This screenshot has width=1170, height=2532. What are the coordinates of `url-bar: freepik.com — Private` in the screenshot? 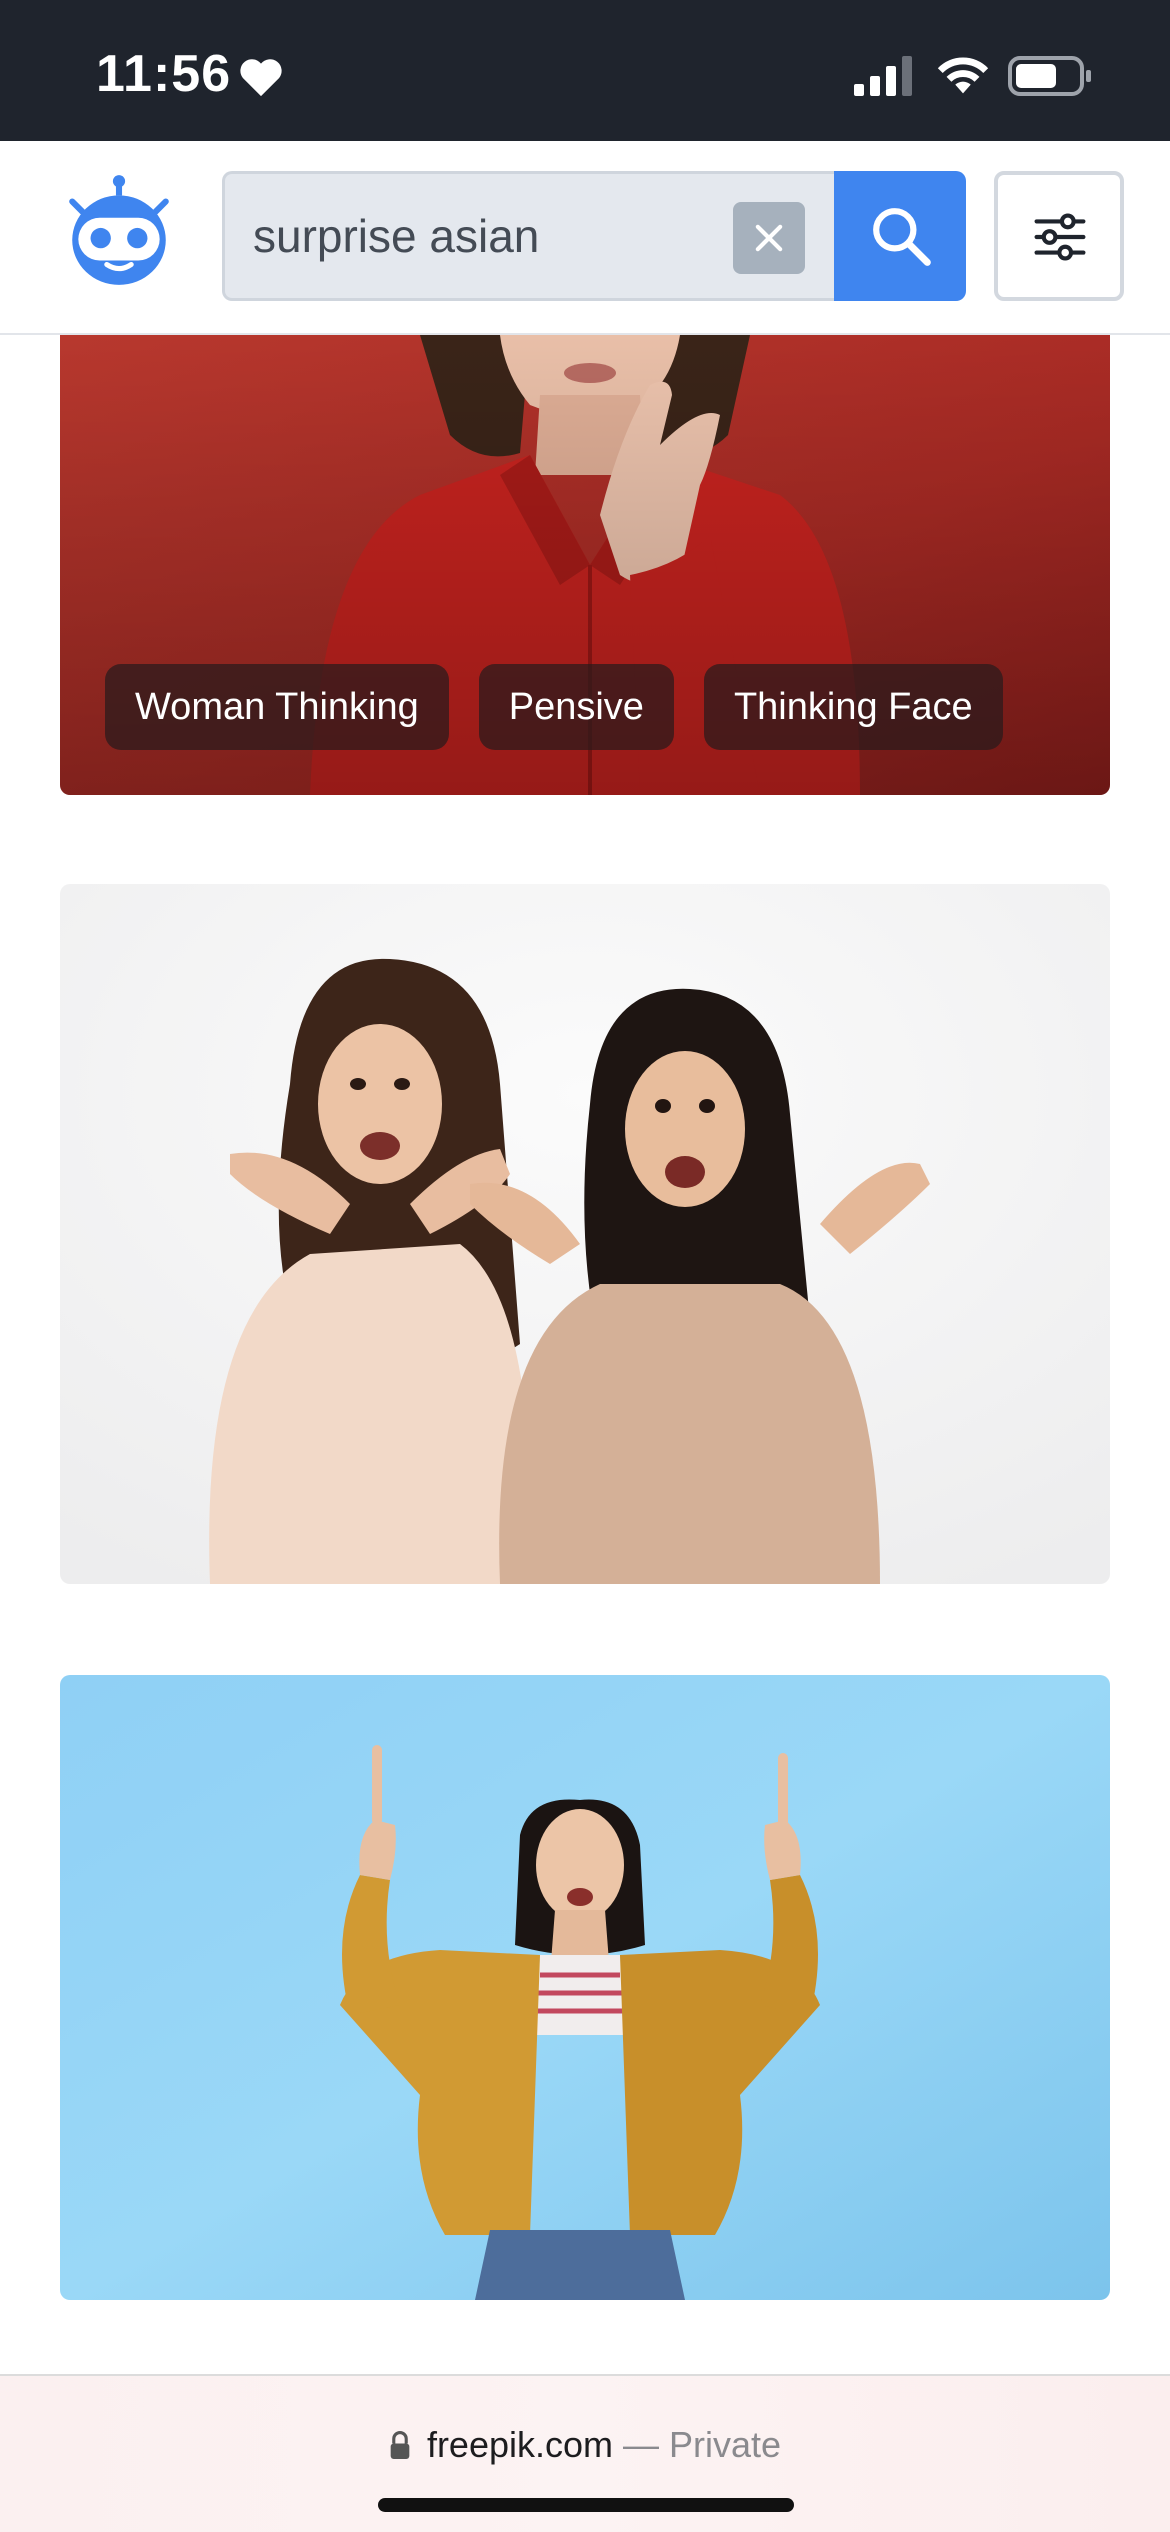 It's located at (585, 2445).